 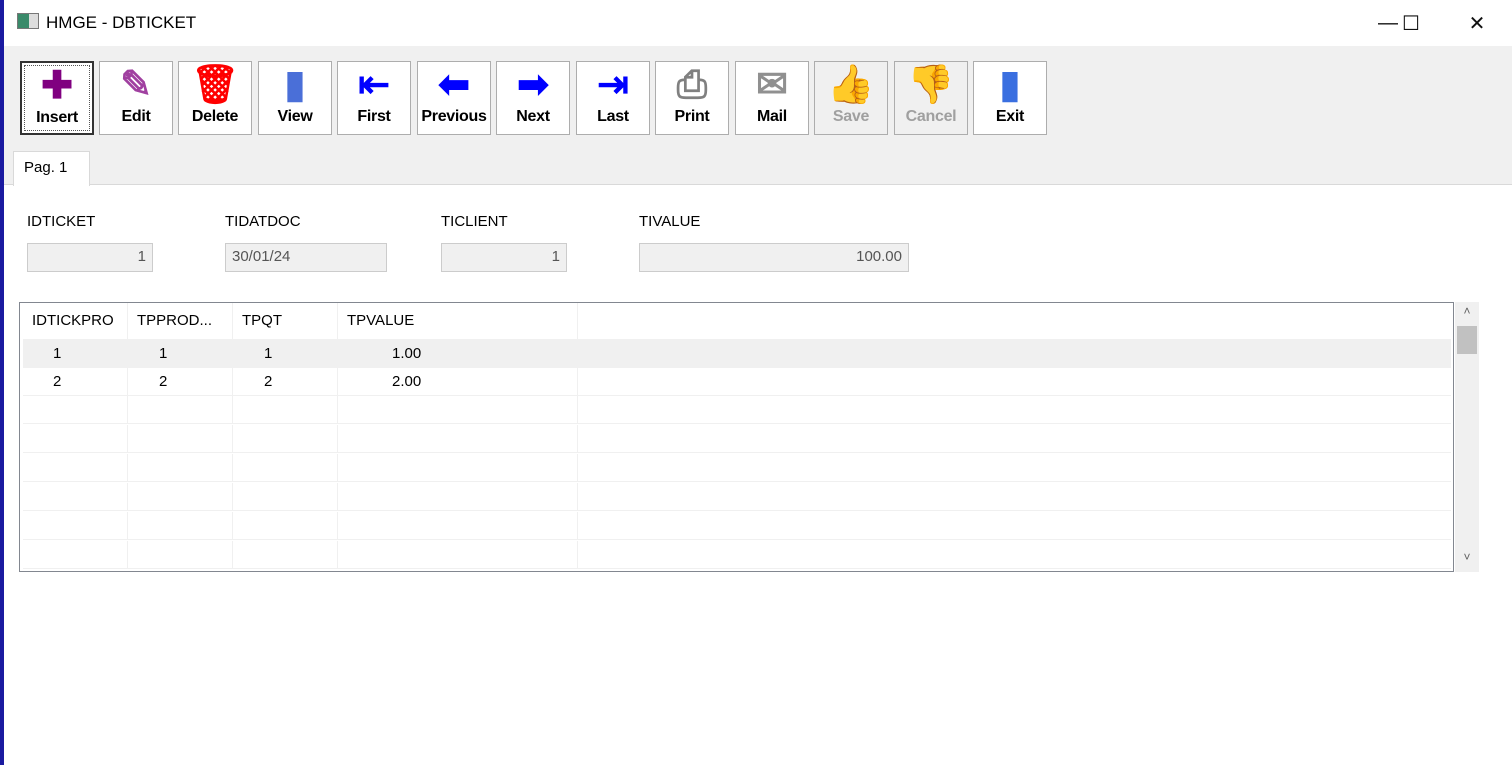 I want to click on cell-tpqt: 2, so click(x=285, y=381).